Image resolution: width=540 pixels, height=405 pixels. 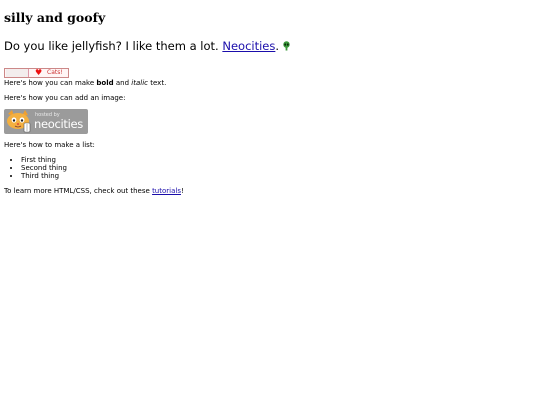 I want to click on bold-word: bold, so click(x=105, y=83).